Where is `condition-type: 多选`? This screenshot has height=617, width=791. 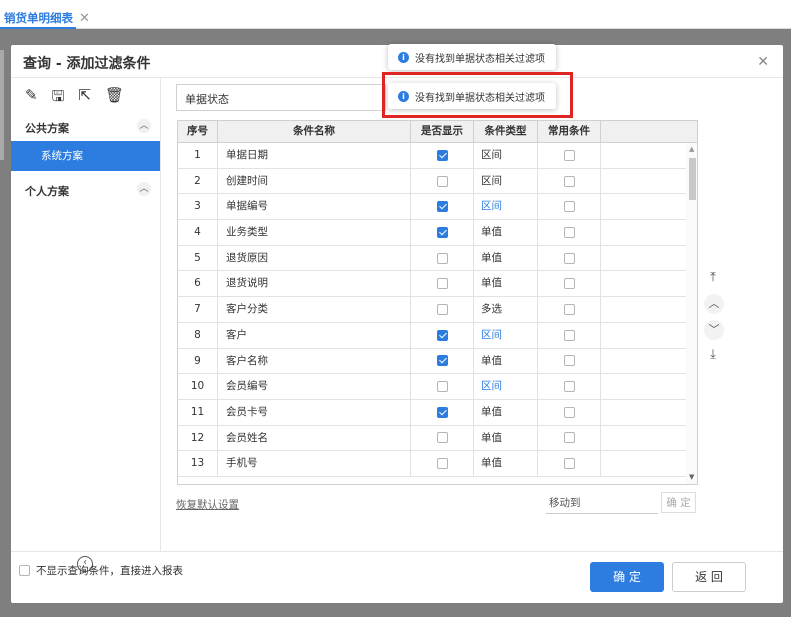
condition-type: 多选 is located at coordinates (506, 309).